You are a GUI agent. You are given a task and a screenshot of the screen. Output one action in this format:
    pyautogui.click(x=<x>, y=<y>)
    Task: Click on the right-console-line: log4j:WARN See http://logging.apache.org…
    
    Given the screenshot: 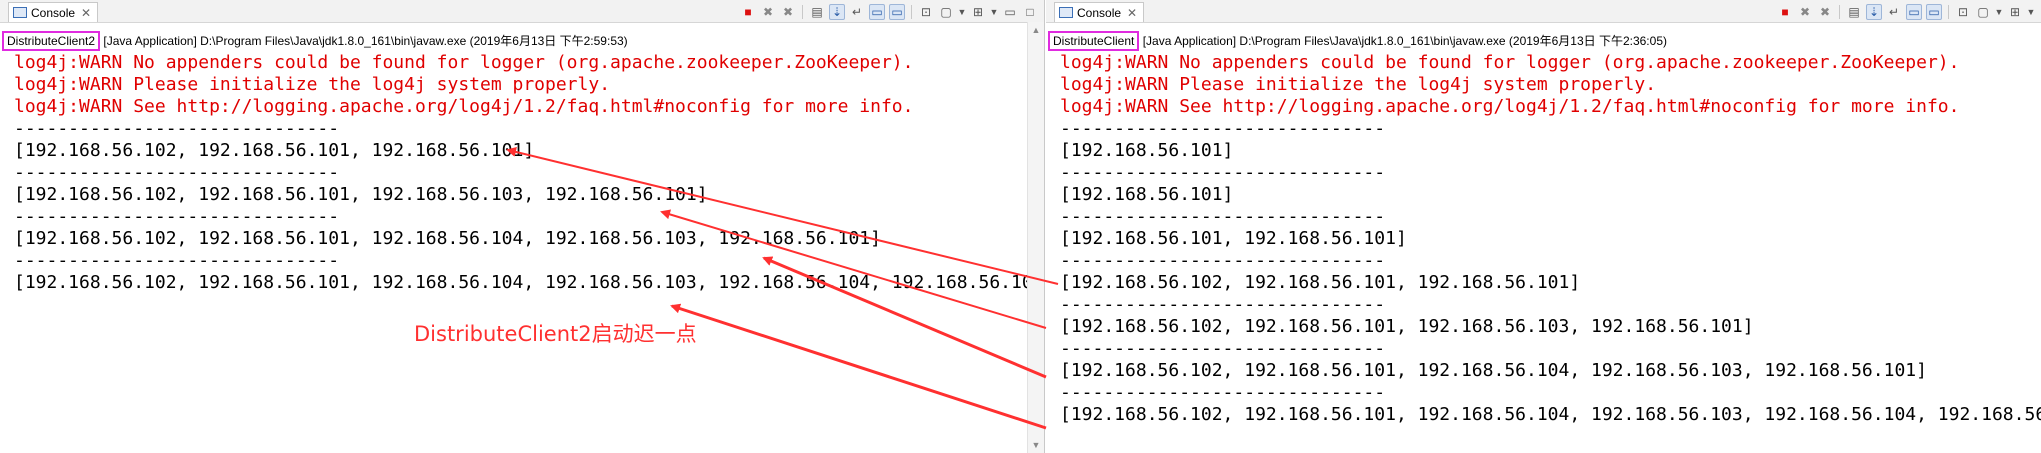 What is the action you would take?
    pyautogui.click(x=1510, y=106)
    